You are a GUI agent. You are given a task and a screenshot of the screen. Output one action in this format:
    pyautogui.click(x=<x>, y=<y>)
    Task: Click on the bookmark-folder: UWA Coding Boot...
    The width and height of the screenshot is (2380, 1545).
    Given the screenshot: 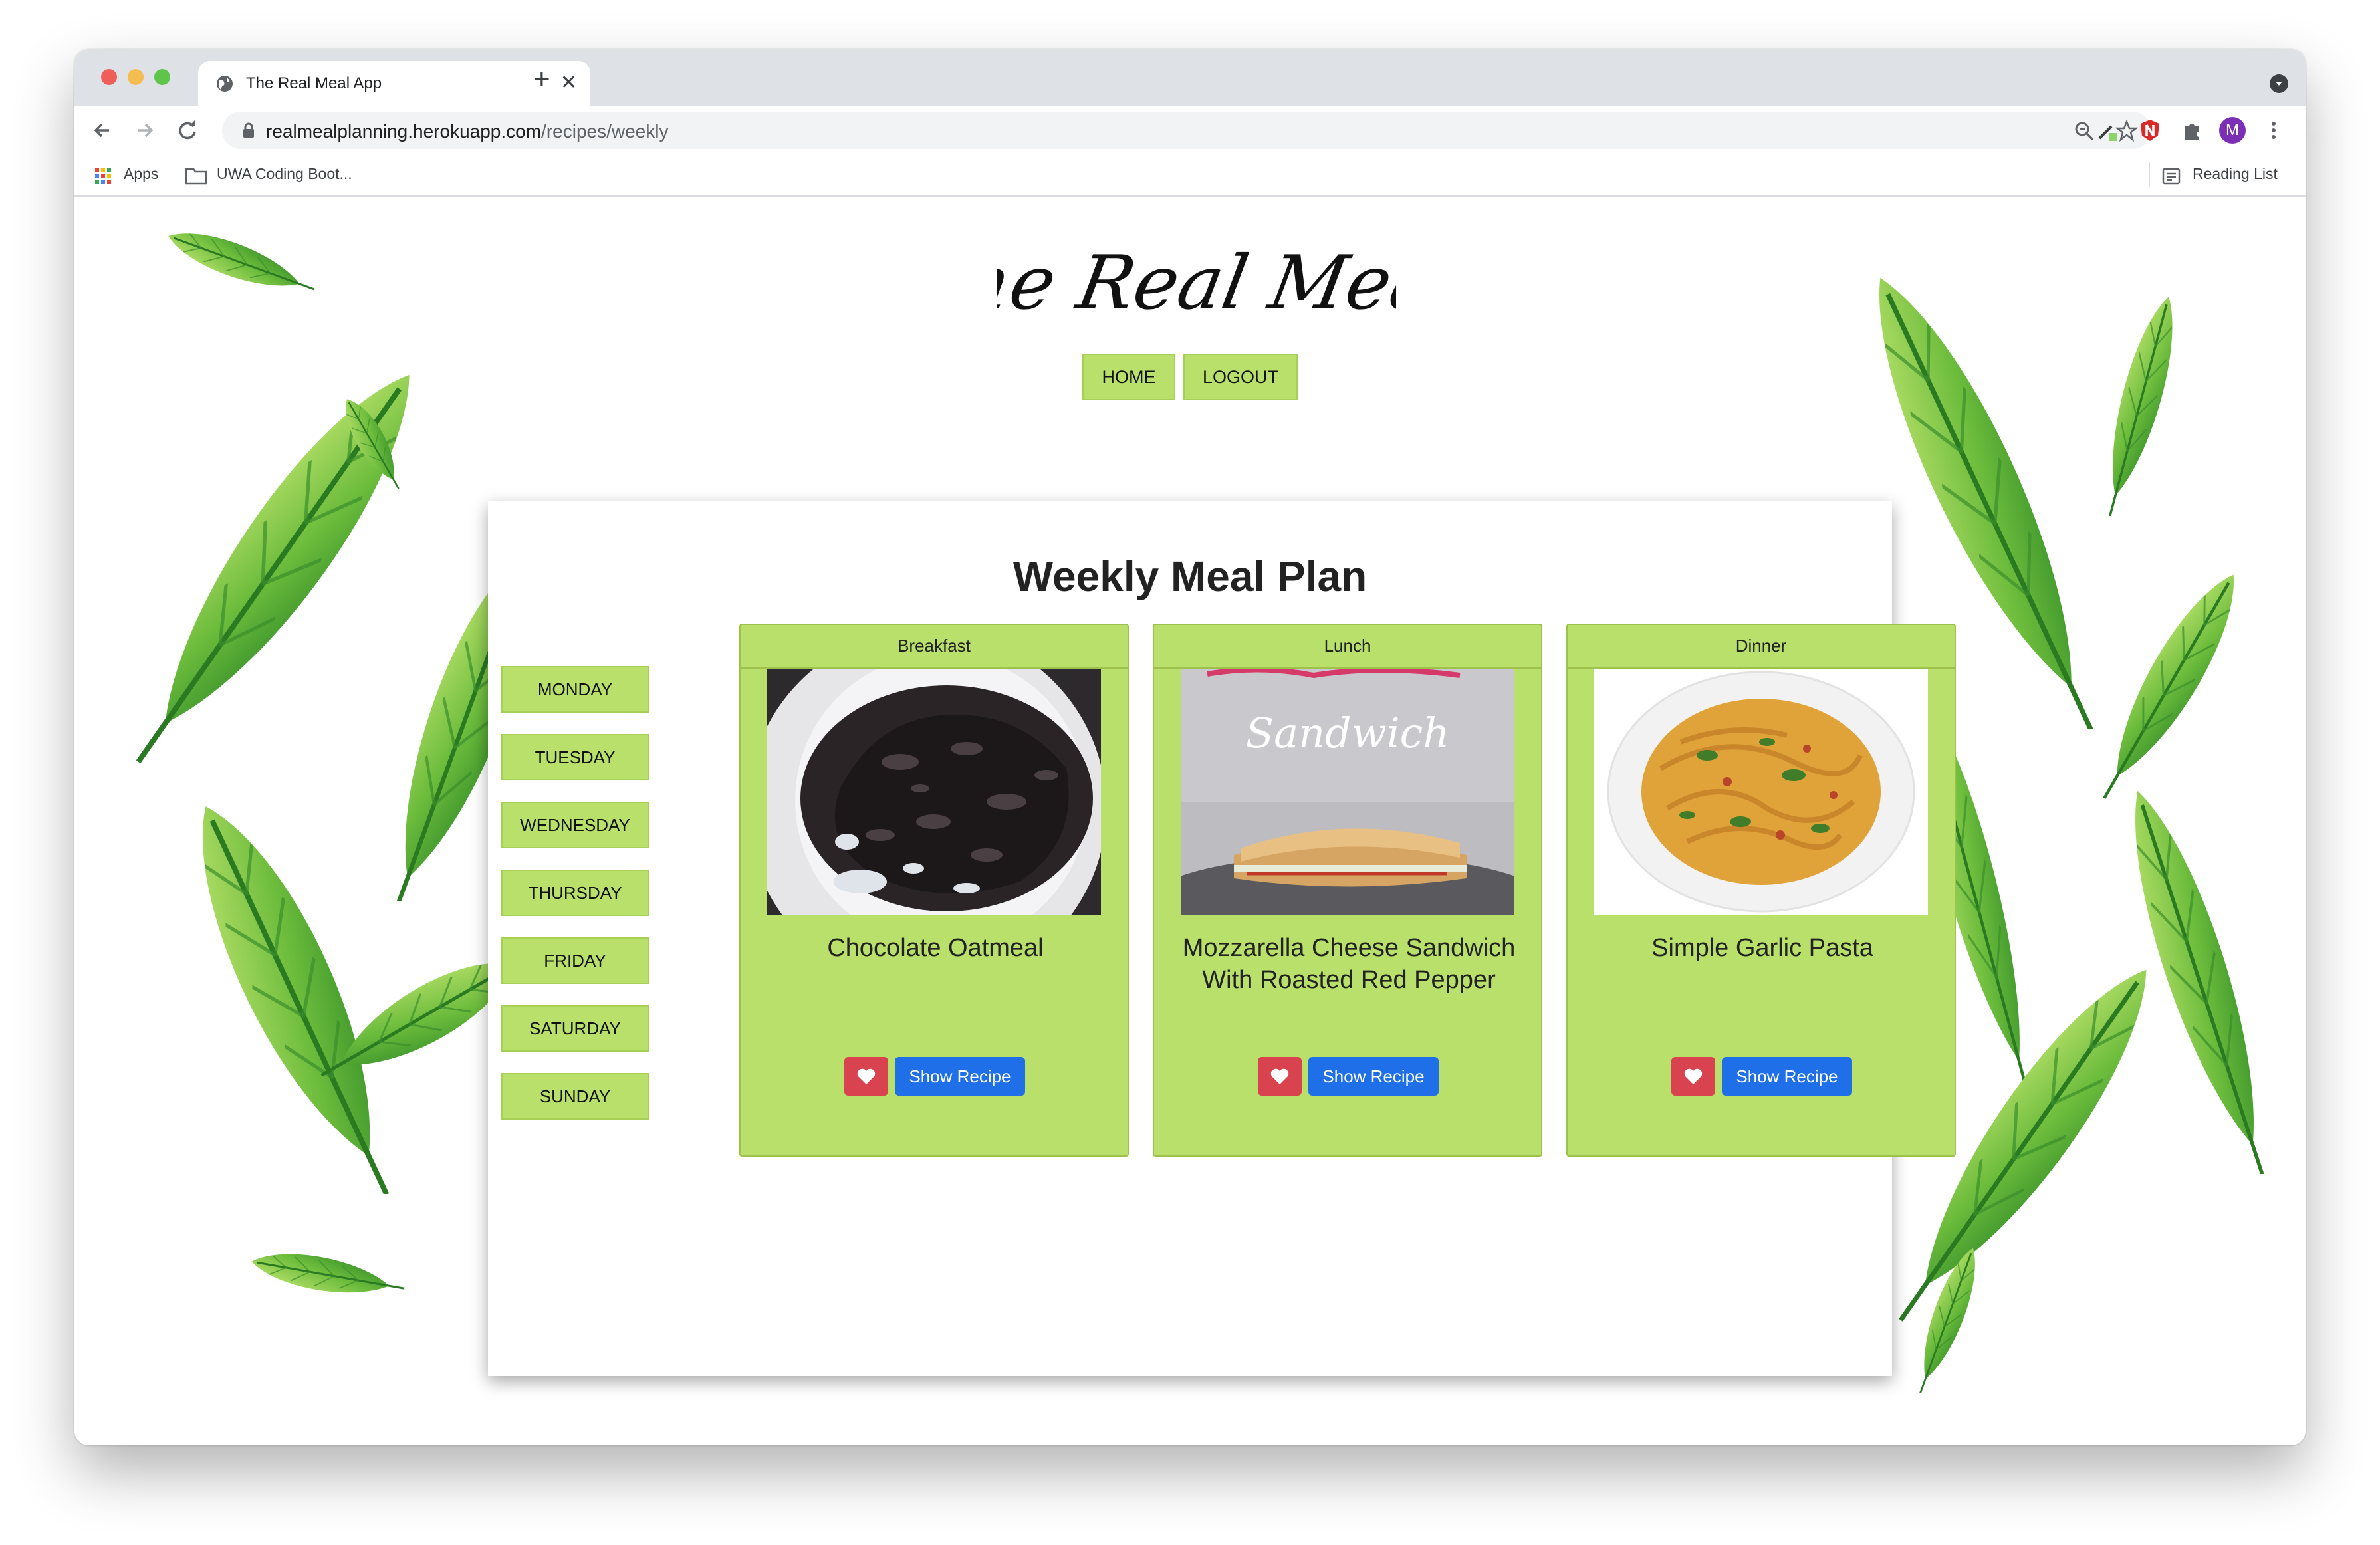 What is the action you would take?
    pyautogui.click(x=284, y=174)
    